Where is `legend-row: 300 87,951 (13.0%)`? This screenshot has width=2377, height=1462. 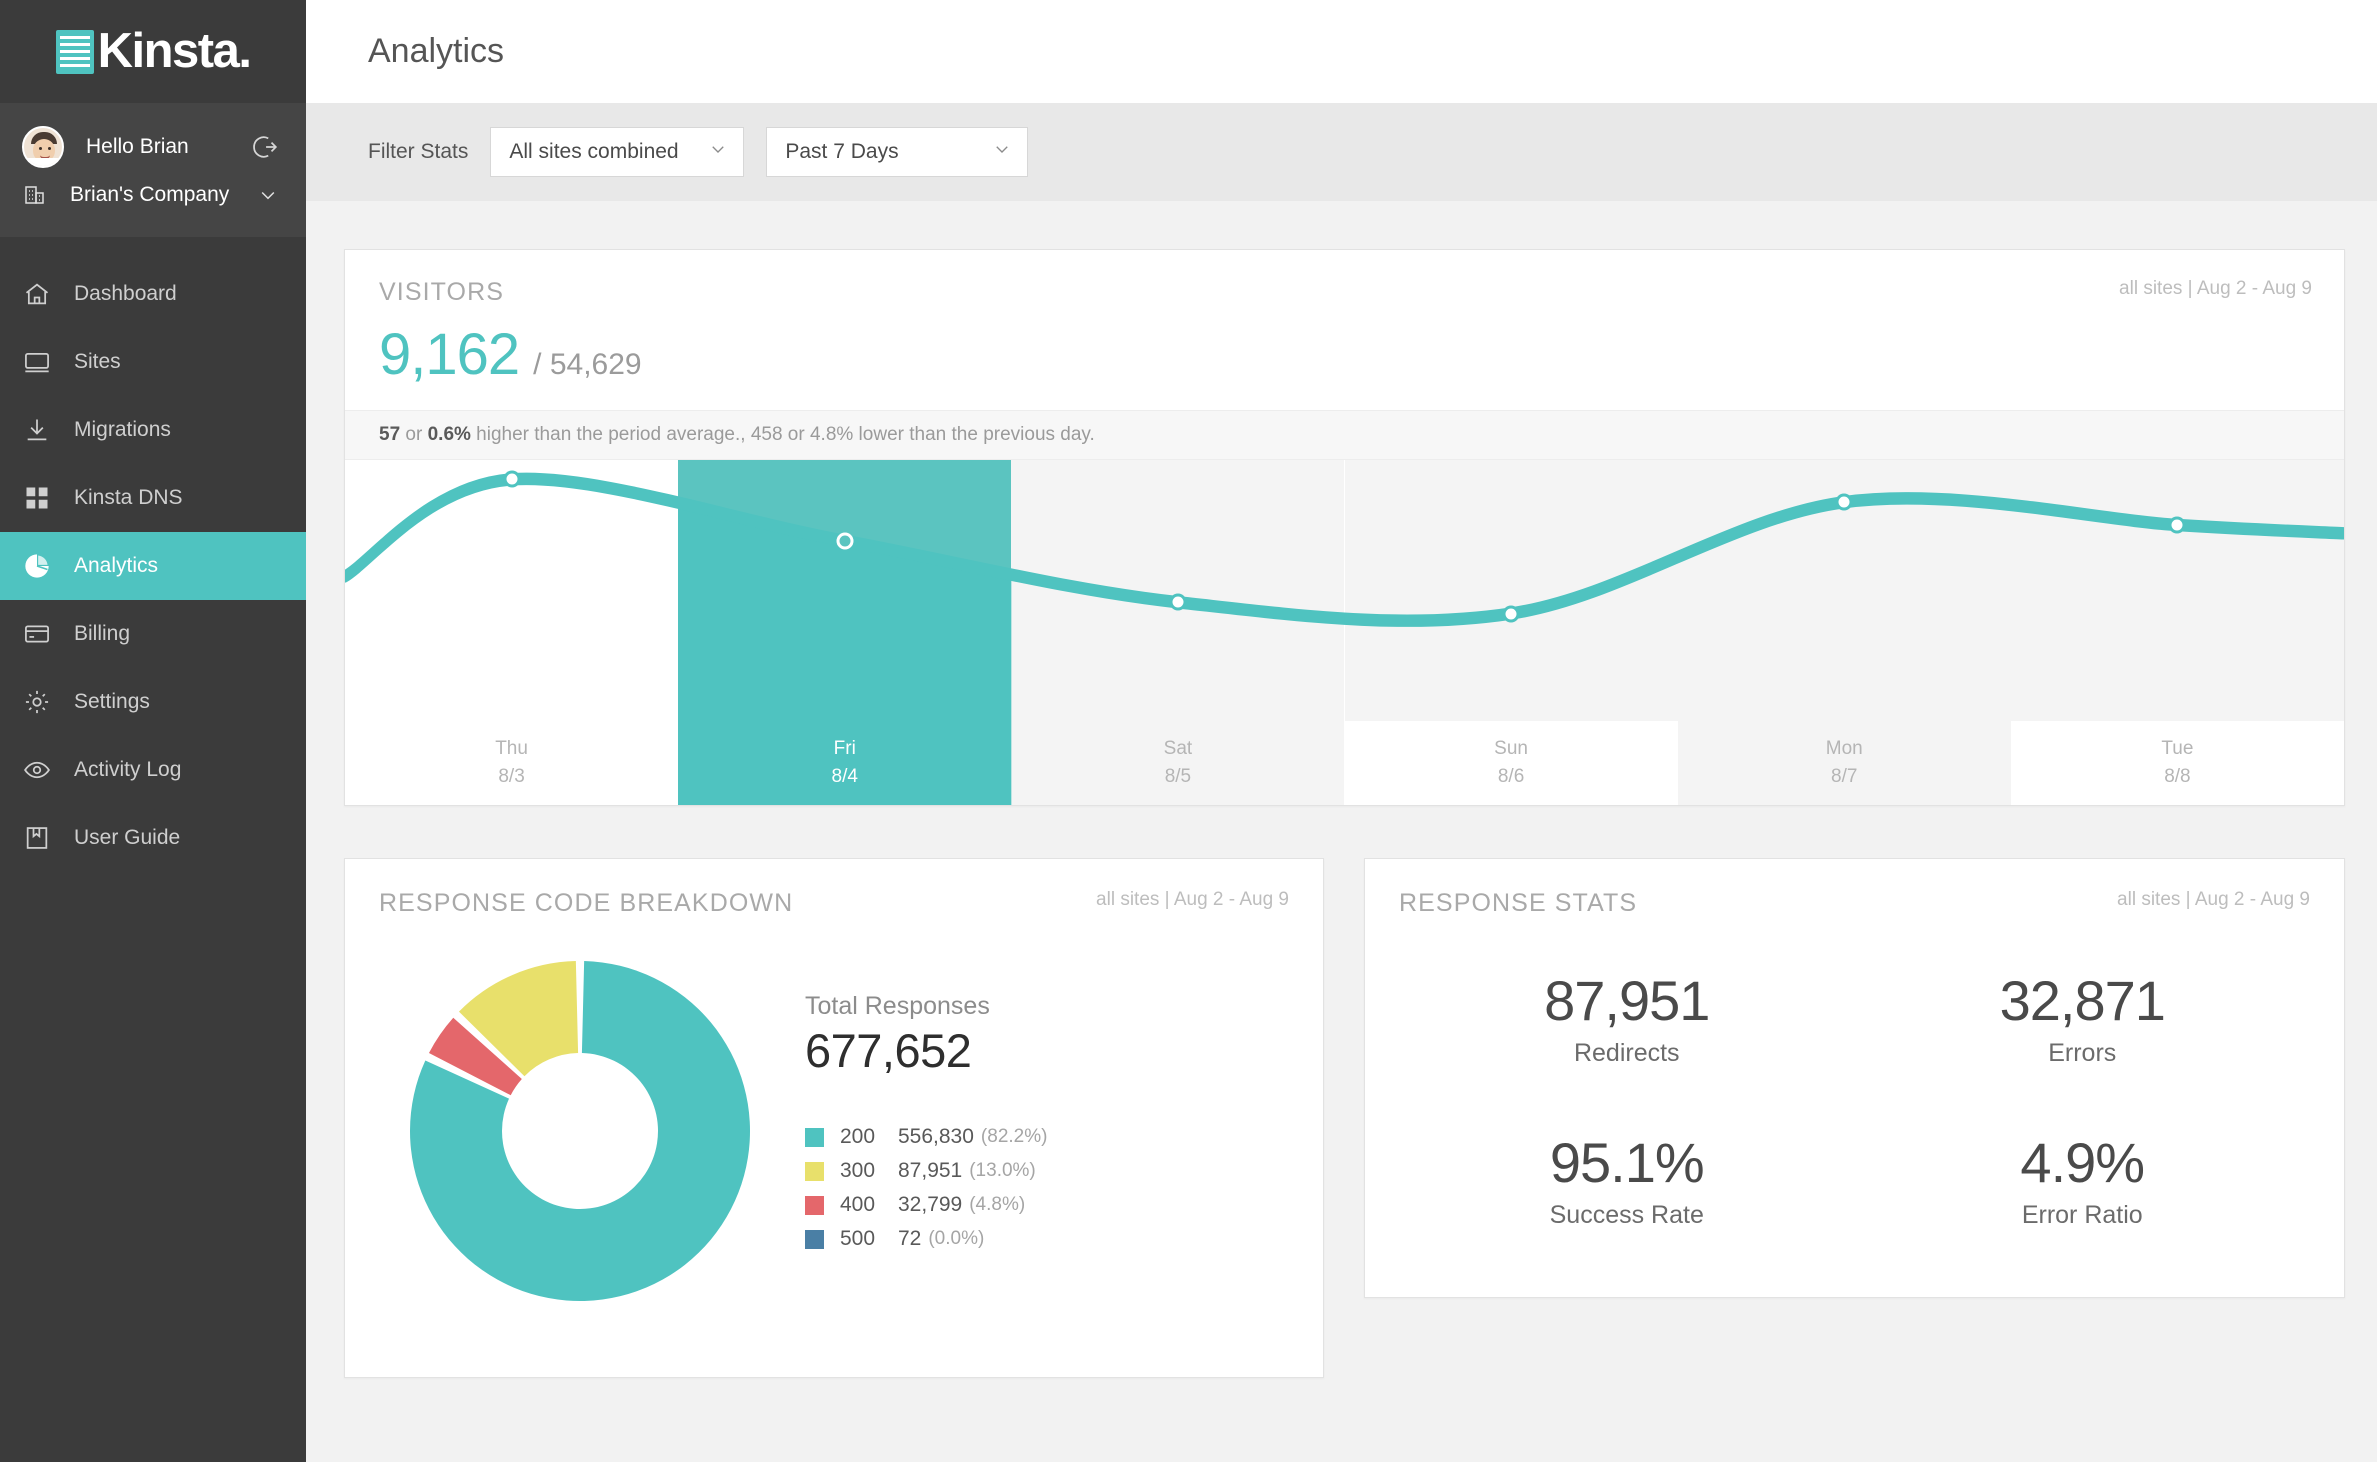
legend-row: 300 87,951 (13.0%) is located at coordinates (926, 1171).